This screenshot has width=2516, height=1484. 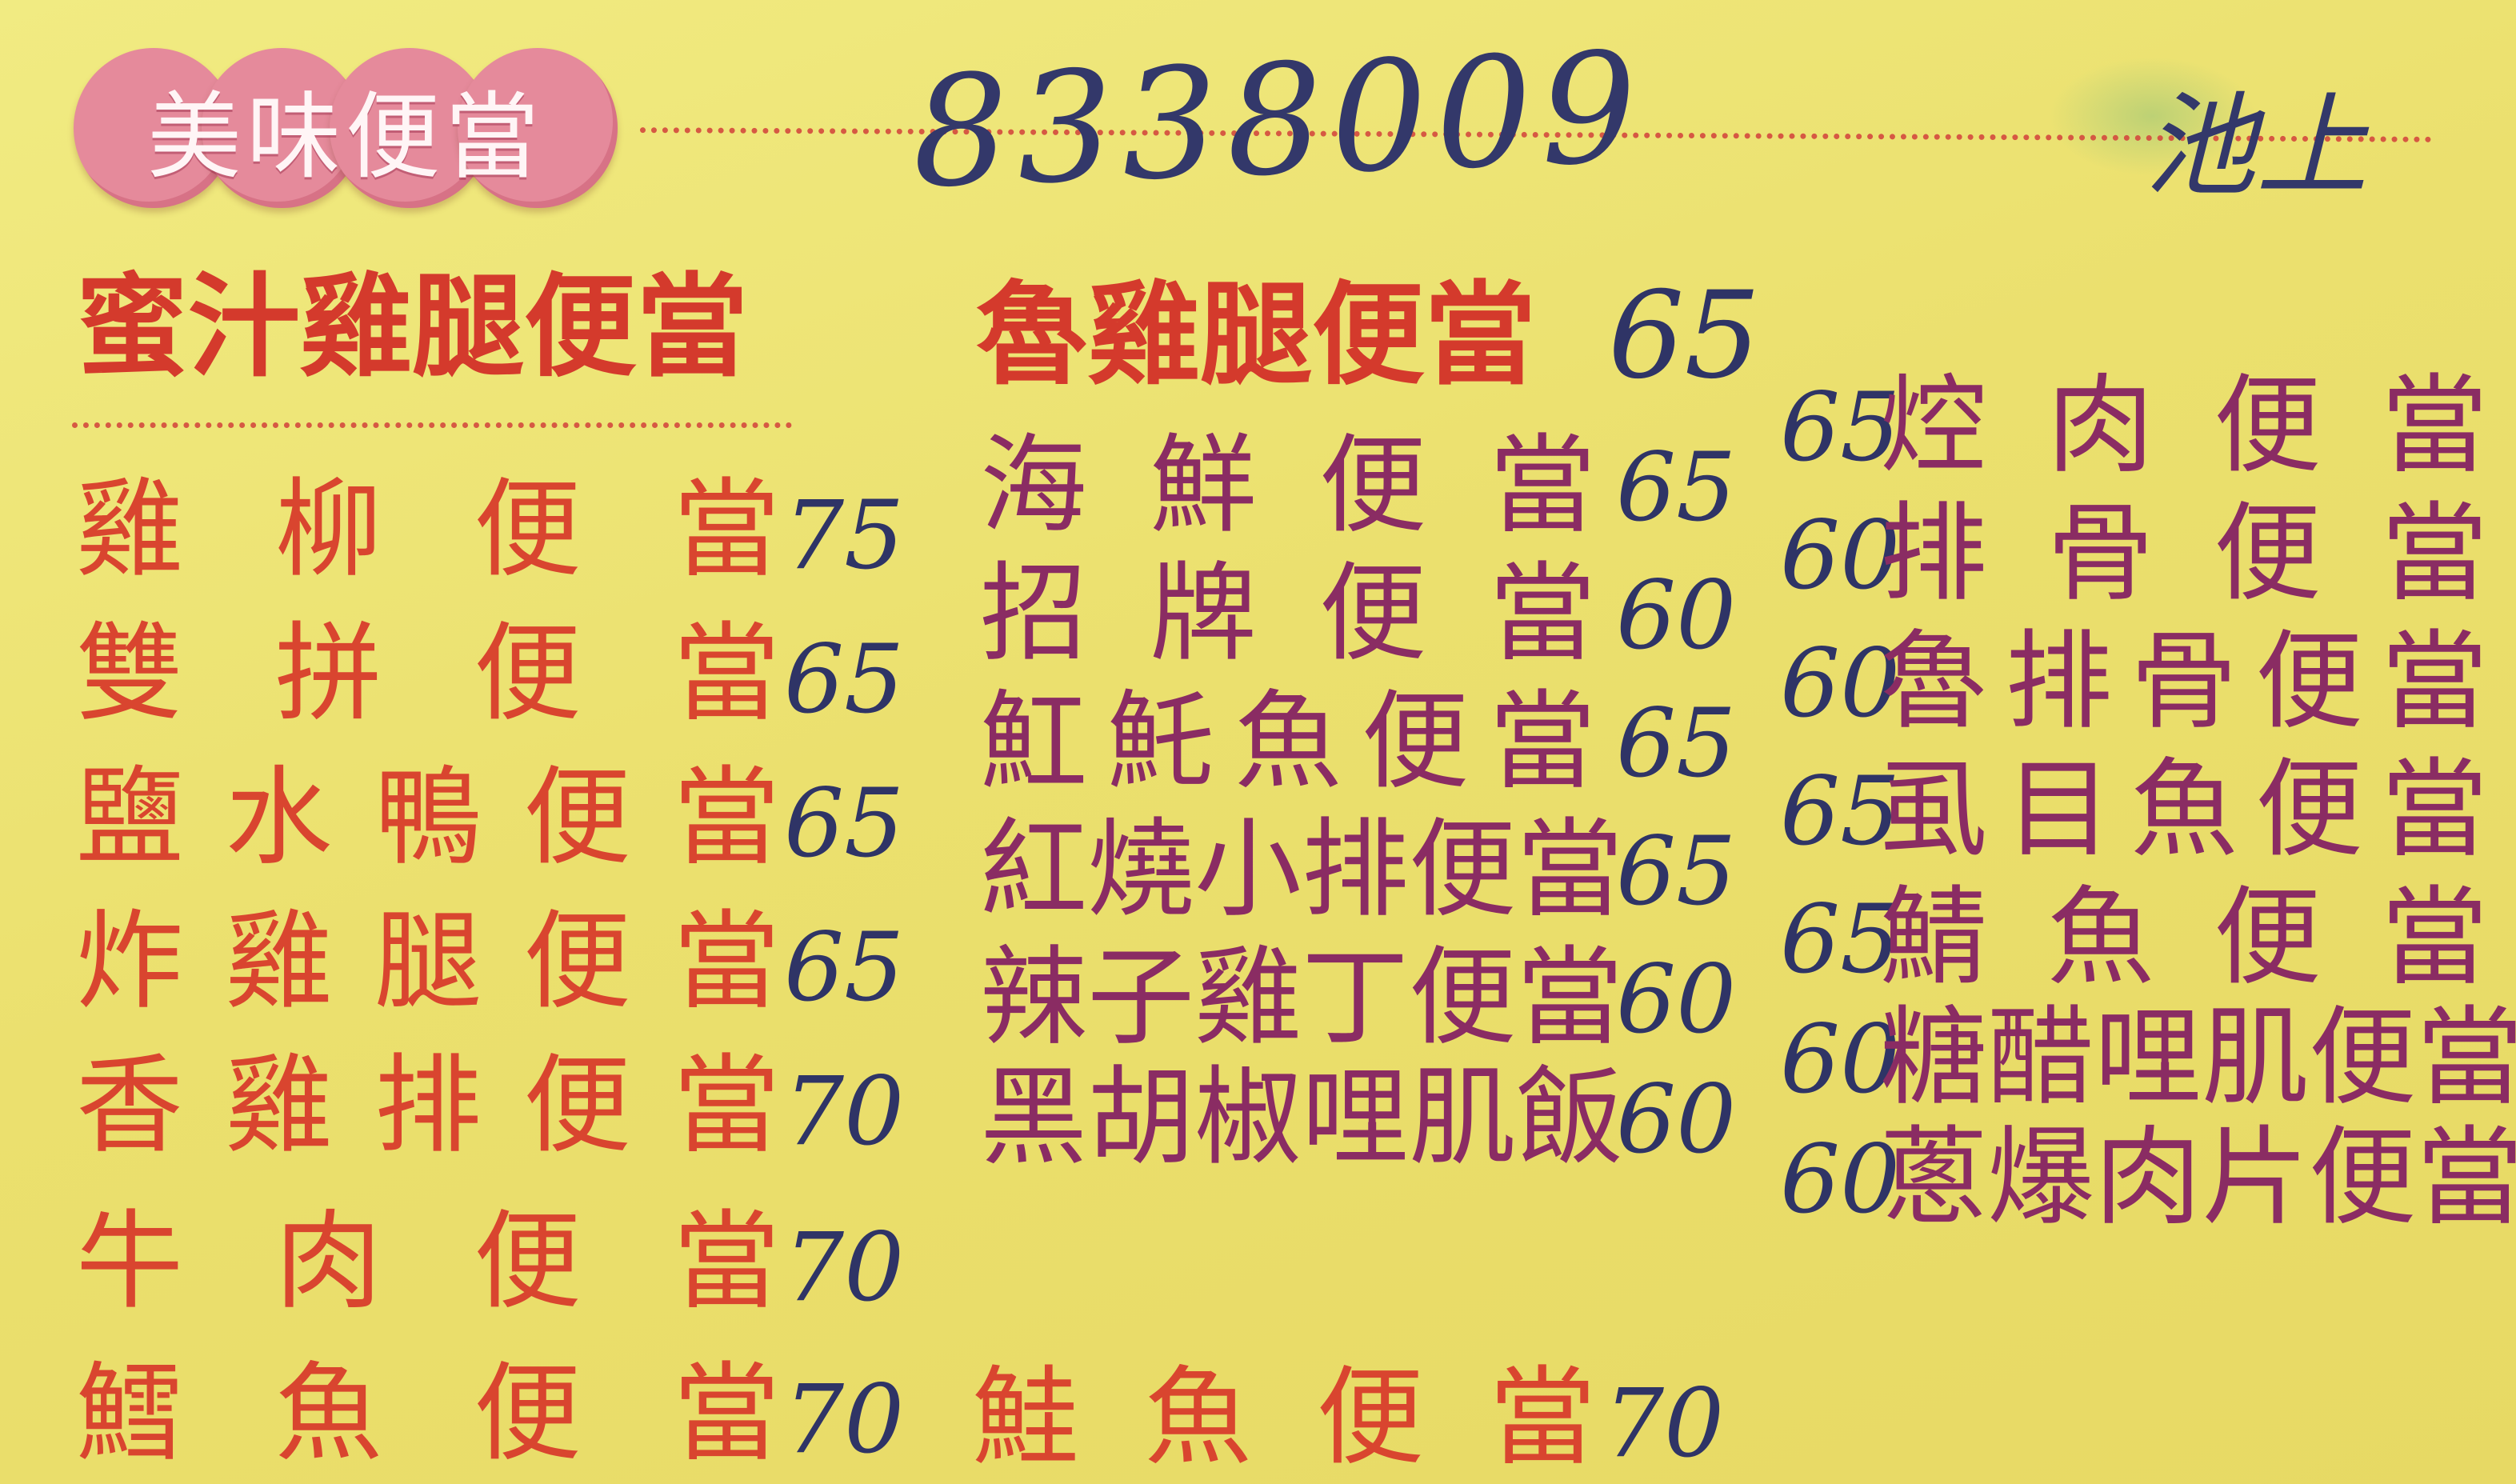 I want to click on menu-item-right-3: 虱目魚便當, so click(x=2184, y=809).